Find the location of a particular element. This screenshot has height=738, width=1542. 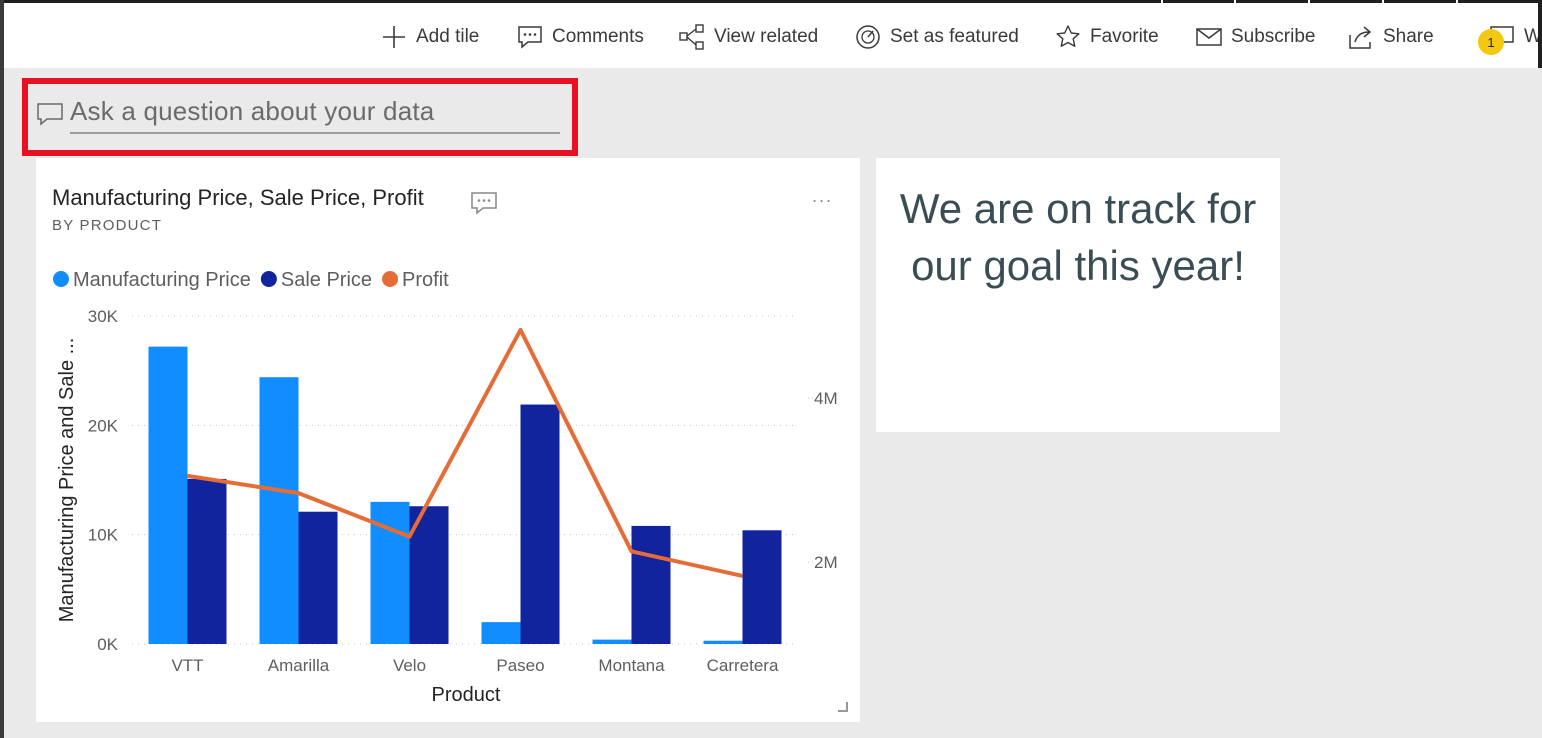

gauge-icon is located at coordinates (868, 37).